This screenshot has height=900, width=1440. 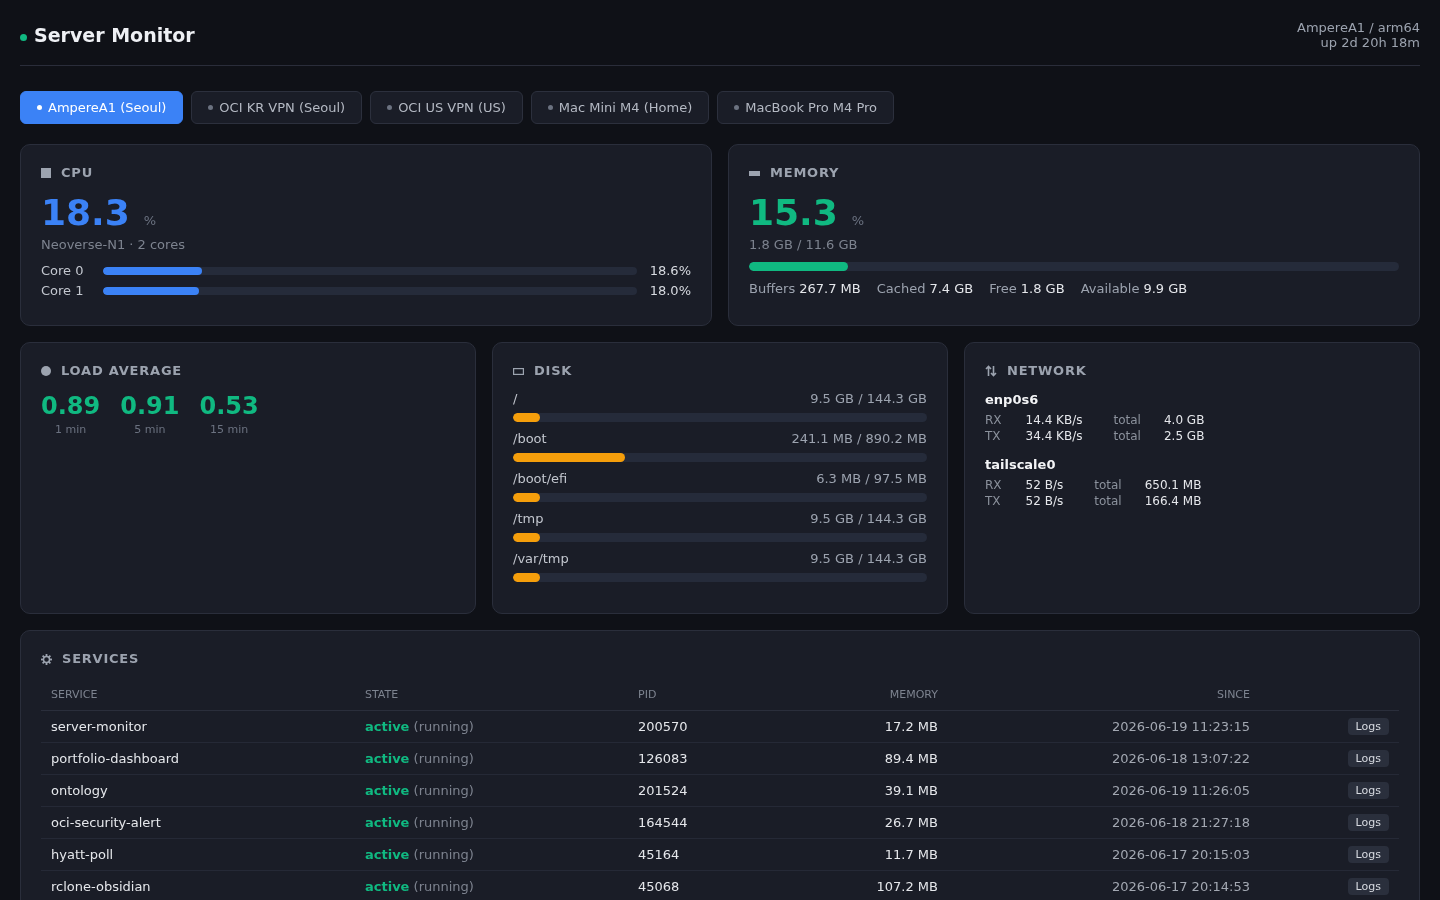 I want to click on disk-usage-label: 241.1 MB / 890.2 MB, so click(x=859, y=439).